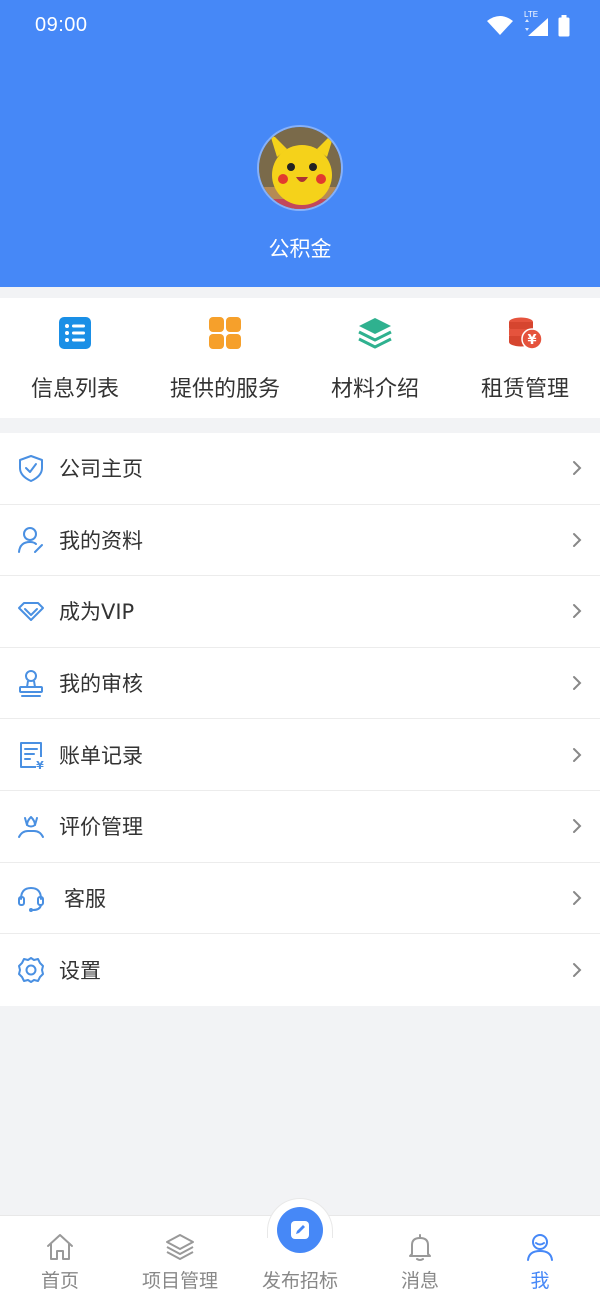 Image resolution: width=600 pixels, height=1300 pixels. Describe the element at coordinates (101, 827) in the screenshot. I see `menu-item-label: 评价管理` at that location.